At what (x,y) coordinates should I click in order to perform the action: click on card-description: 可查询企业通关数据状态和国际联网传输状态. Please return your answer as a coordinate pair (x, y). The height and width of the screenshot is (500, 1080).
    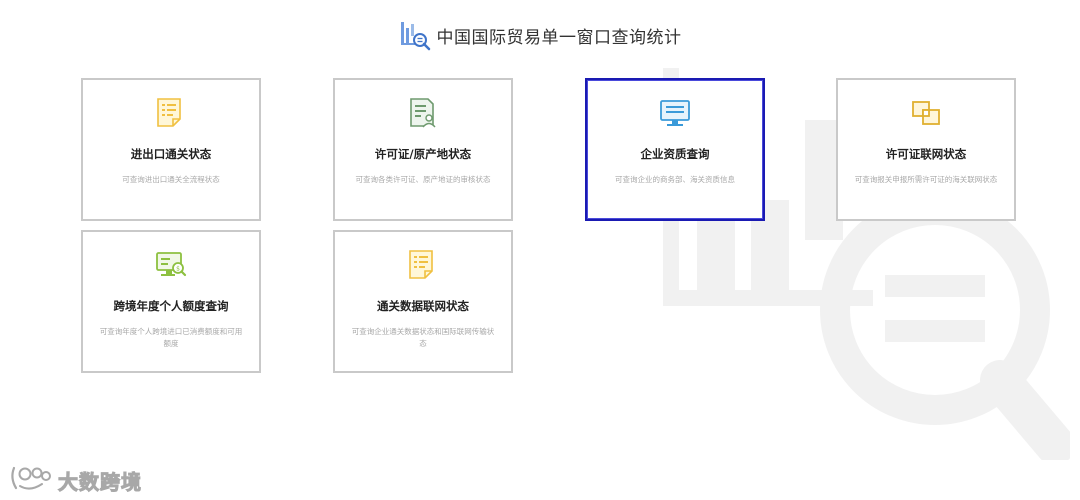
    Looking at the image, I should click on (423, 337).